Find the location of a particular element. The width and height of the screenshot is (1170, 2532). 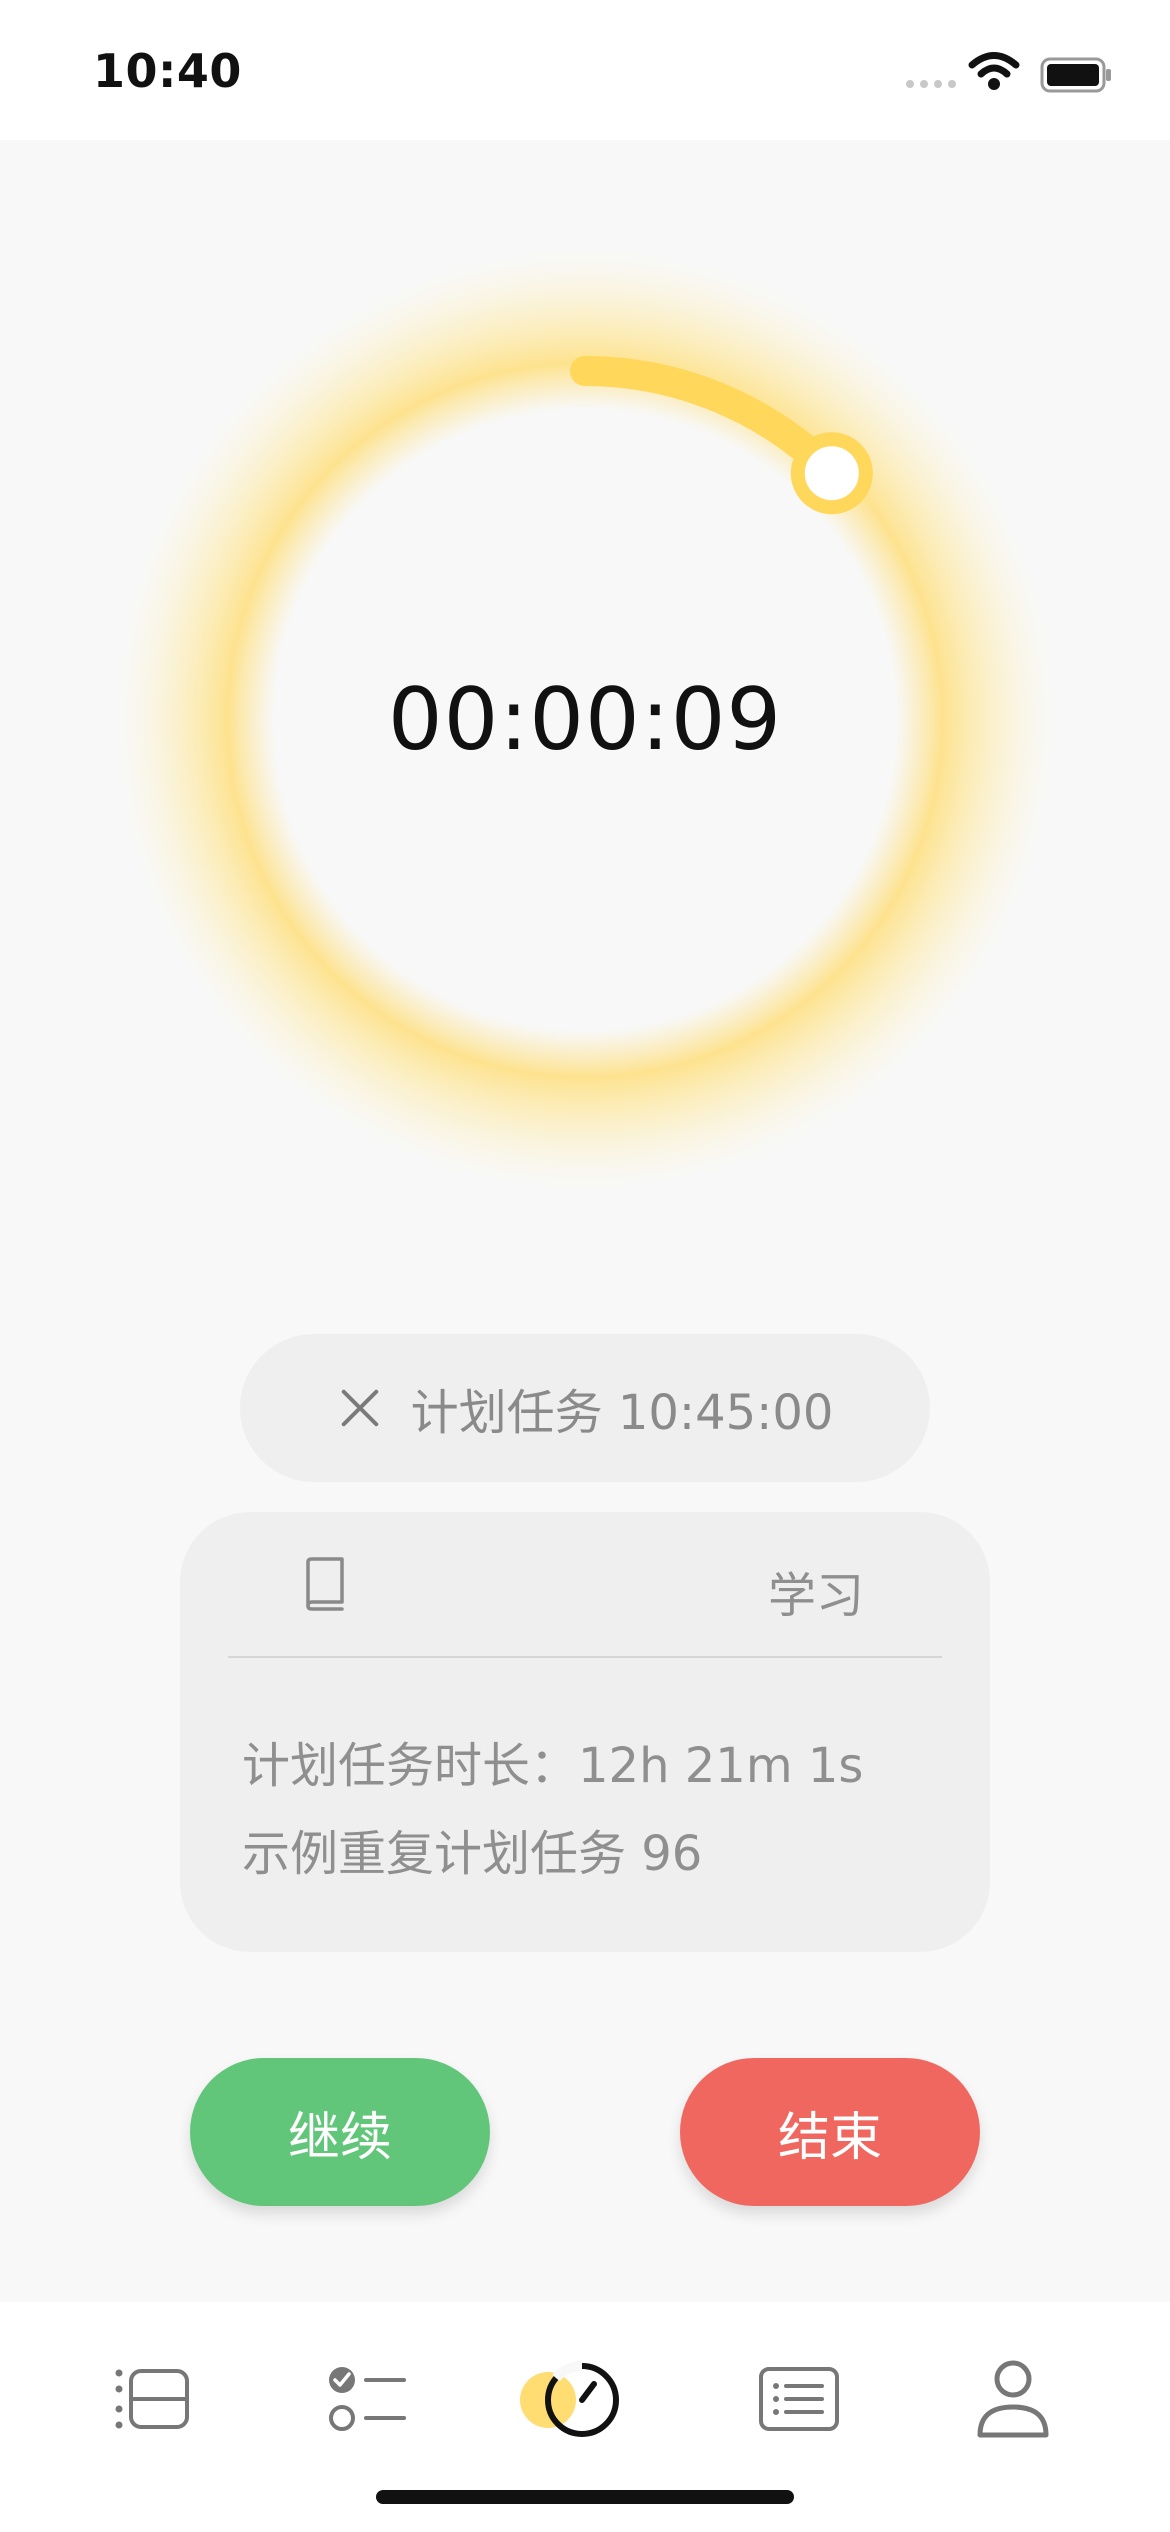

timer-elapsed-display: 00:00:09 is located at coordinates (585, 720).